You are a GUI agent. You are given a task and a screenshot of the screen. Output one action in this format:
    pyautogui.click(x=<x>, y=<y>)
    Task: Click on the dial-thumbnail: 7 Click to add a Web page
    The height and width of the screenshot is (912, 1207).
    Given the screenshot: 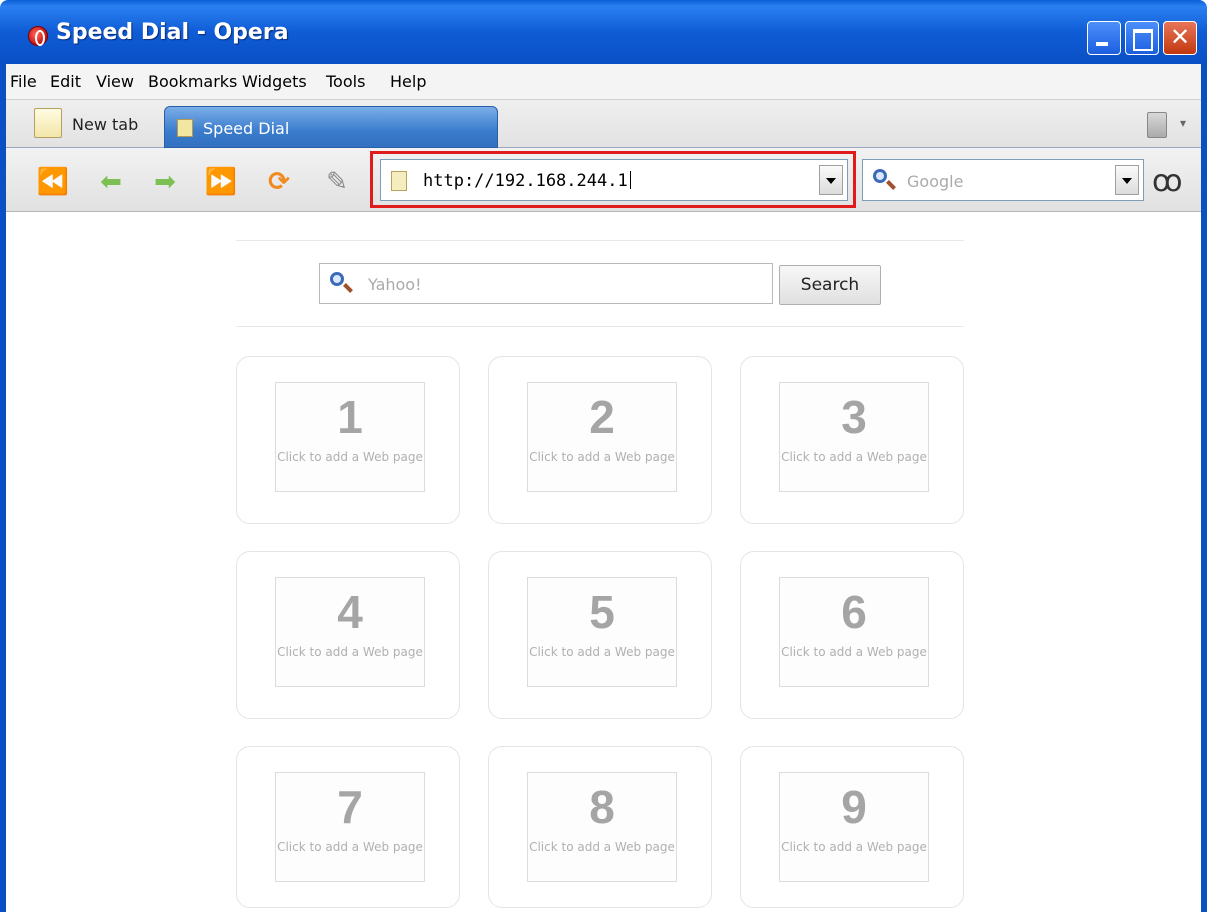 What is the action you would take?
    pyautogui.click(x=350, y=827)
    